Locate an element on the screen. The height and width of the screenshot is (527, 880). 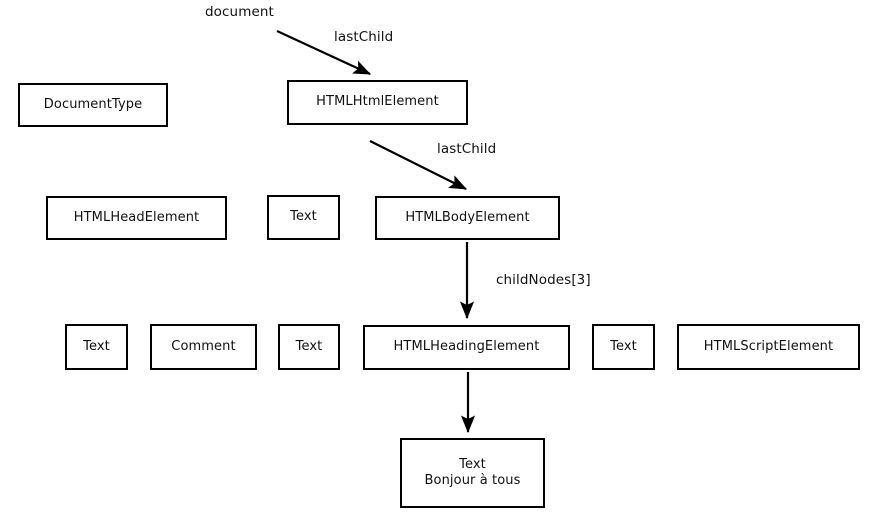
node-label: HTMLBodyElement is located at coordinates (467, 217).